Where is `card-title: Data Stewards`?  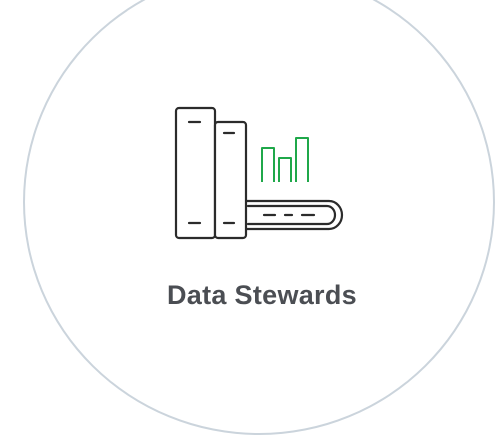 card-title: Data Stewards is located at coordinates (262, 295).